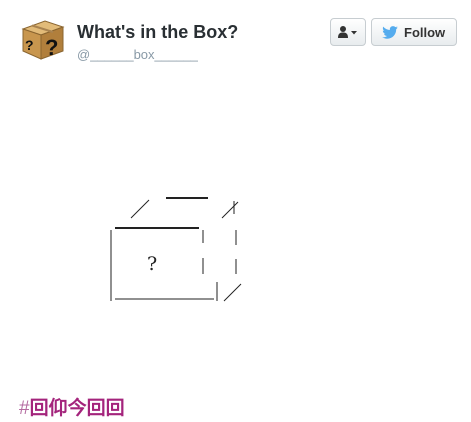 Image resolution: width=471 pixels, height=422 pixels. Describe the element at coordinates (390, 32) in the screenshot. I see `twitter-bird-icon` at that location.